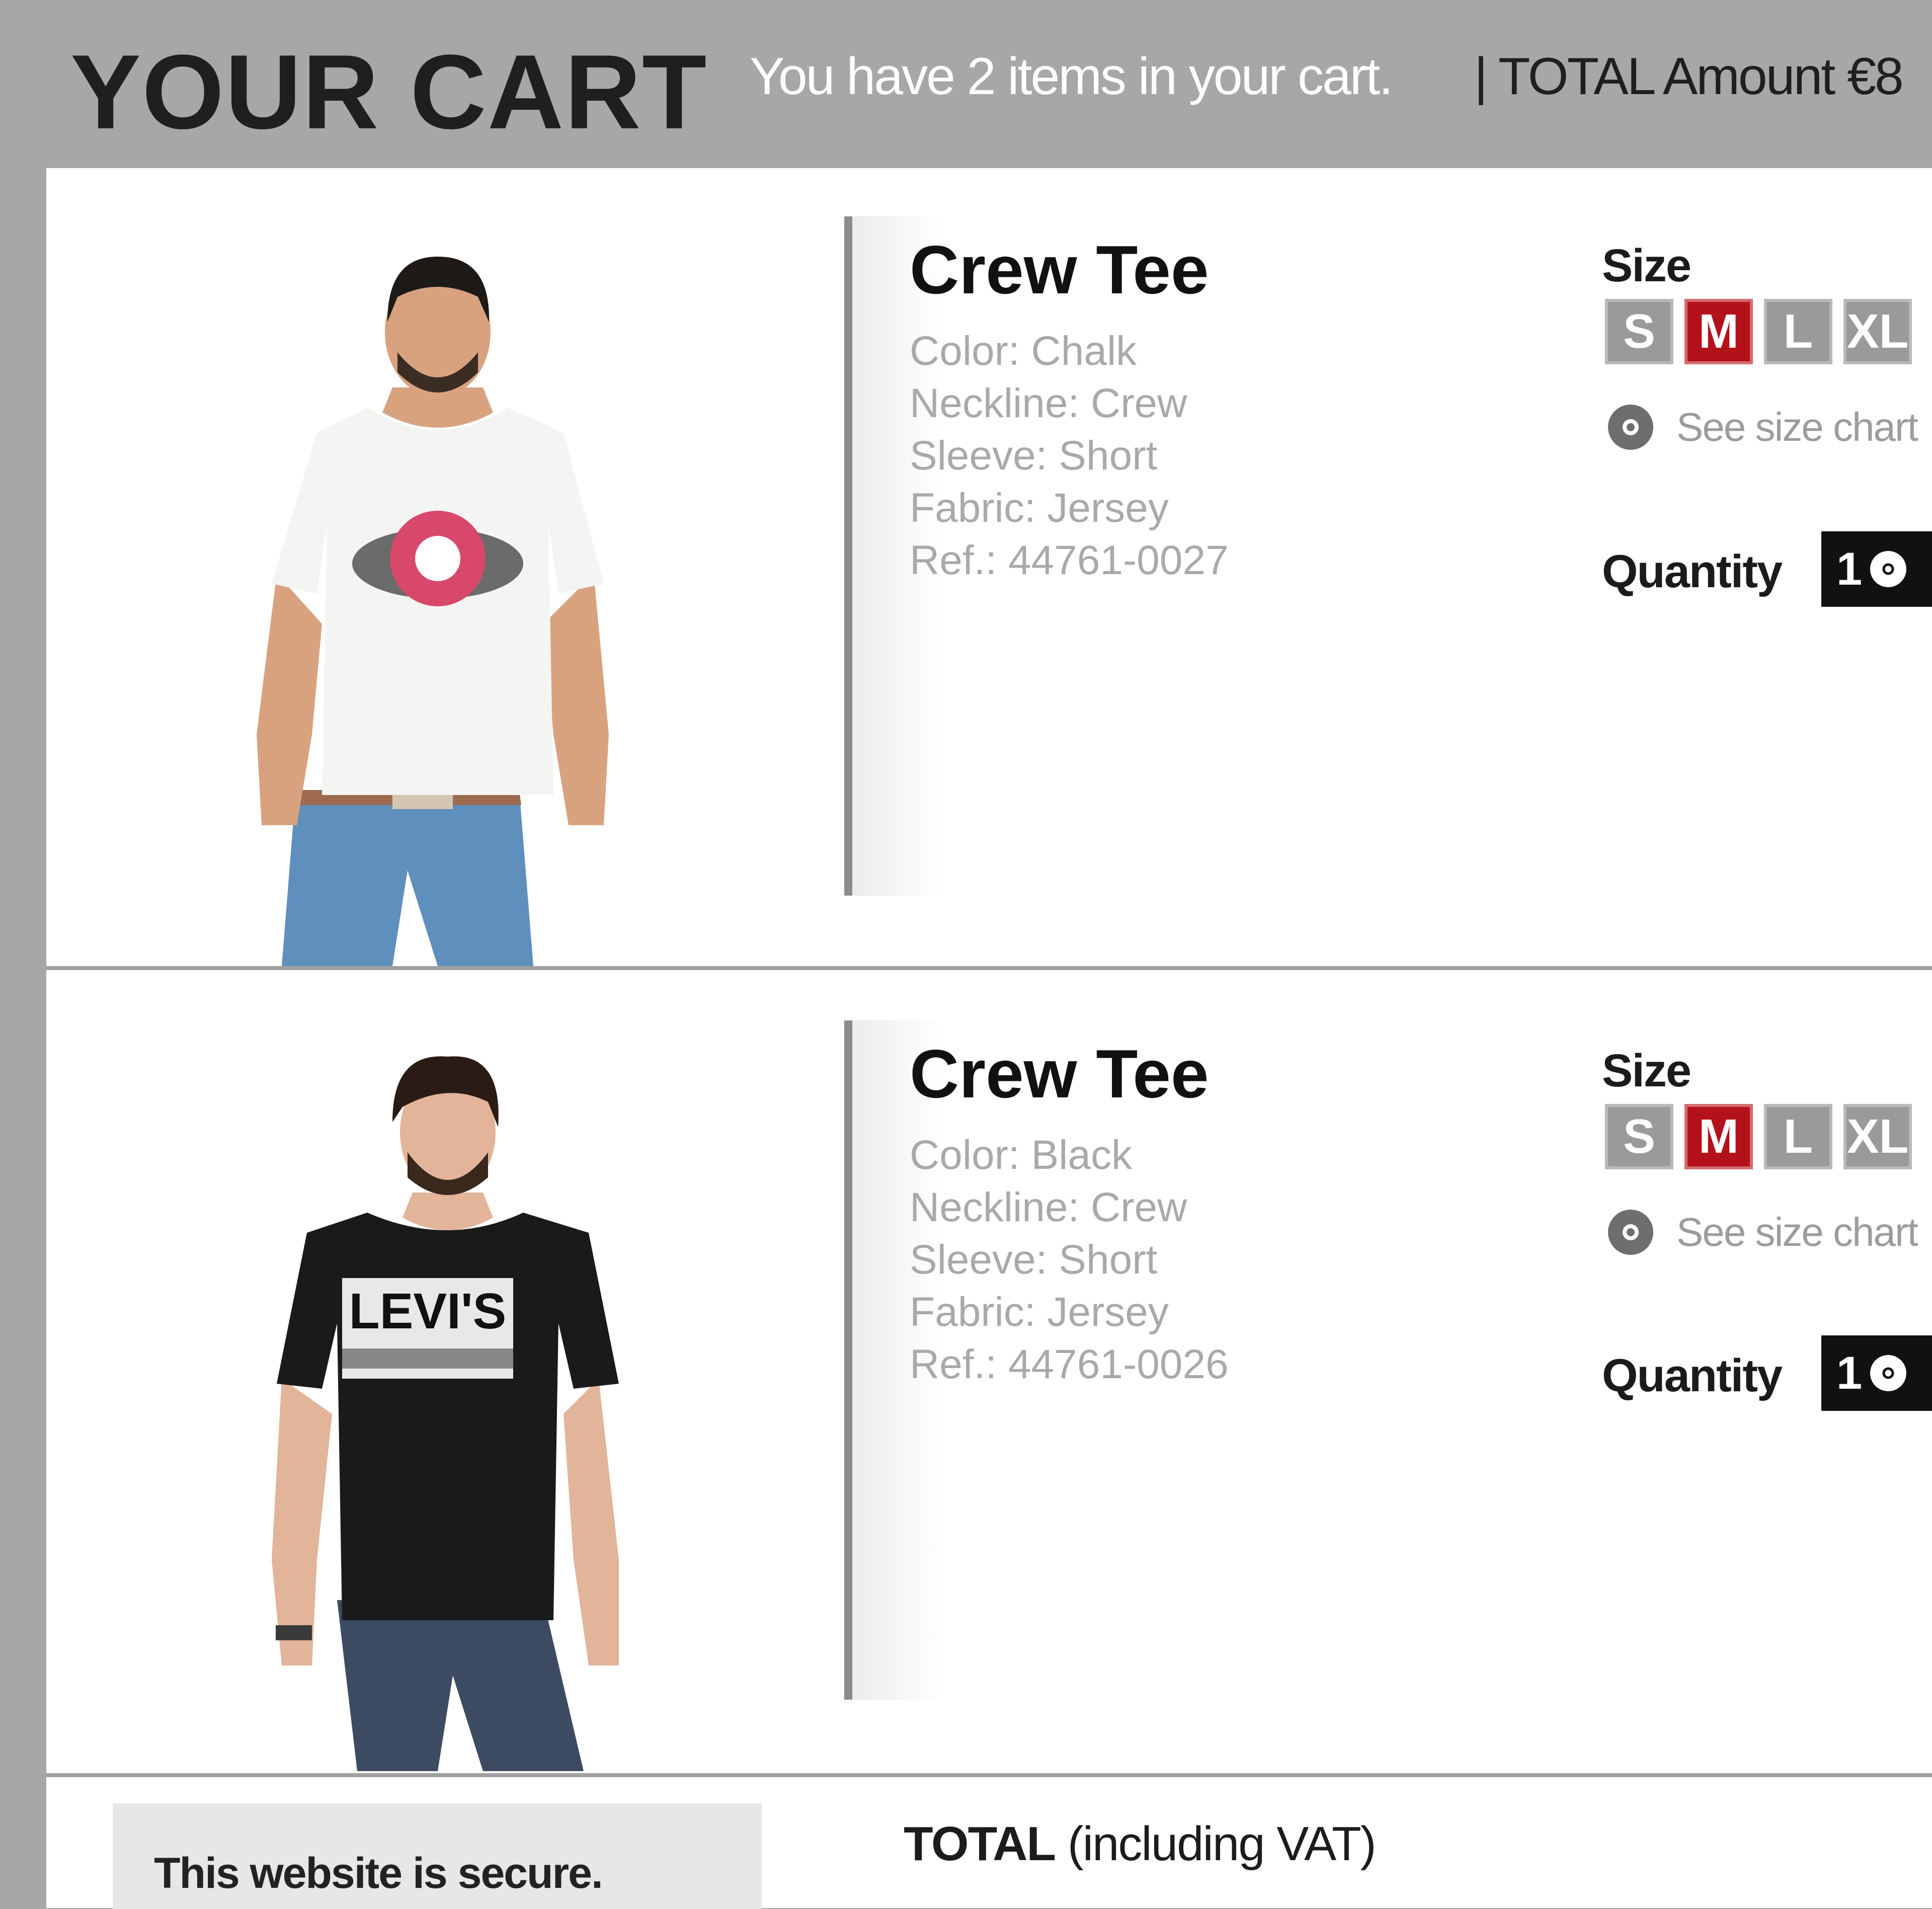 Image resolution: width=1932 pixels, height=1909 pixels. Describe the element at coordinates (980, 1844) in the screenshot. I see `total-bold: TOTAL` at that location.